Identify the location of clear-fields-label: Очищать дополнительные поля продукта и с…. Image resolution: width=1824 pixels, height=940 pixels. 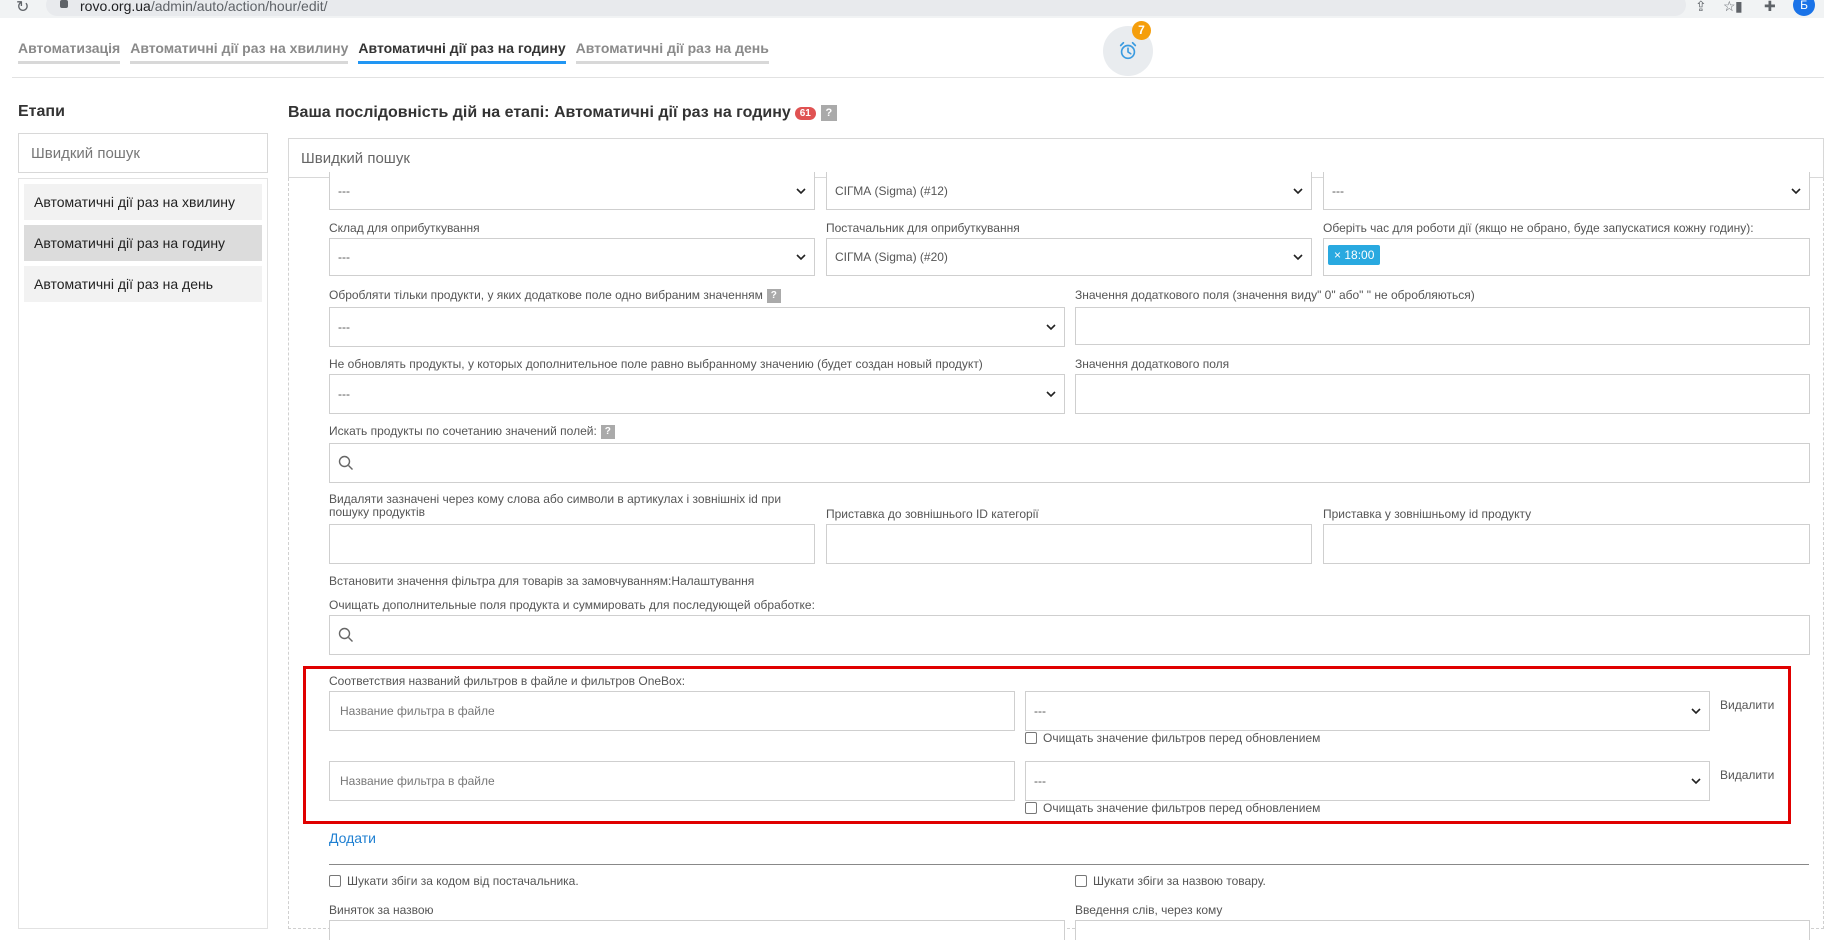
(572, 605).